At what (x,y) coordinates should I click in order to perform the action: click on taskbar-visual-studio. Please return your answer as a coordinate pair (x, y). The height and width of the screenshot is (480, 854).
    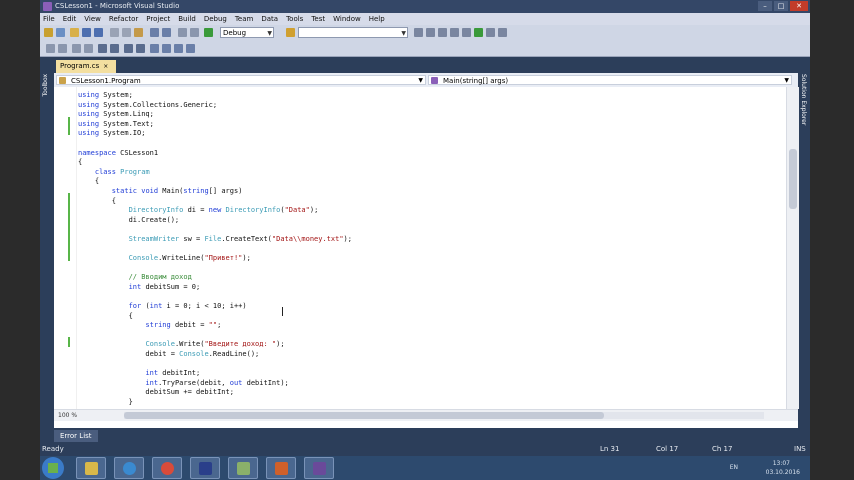
    Looking at the image, I should click on (319, 468).